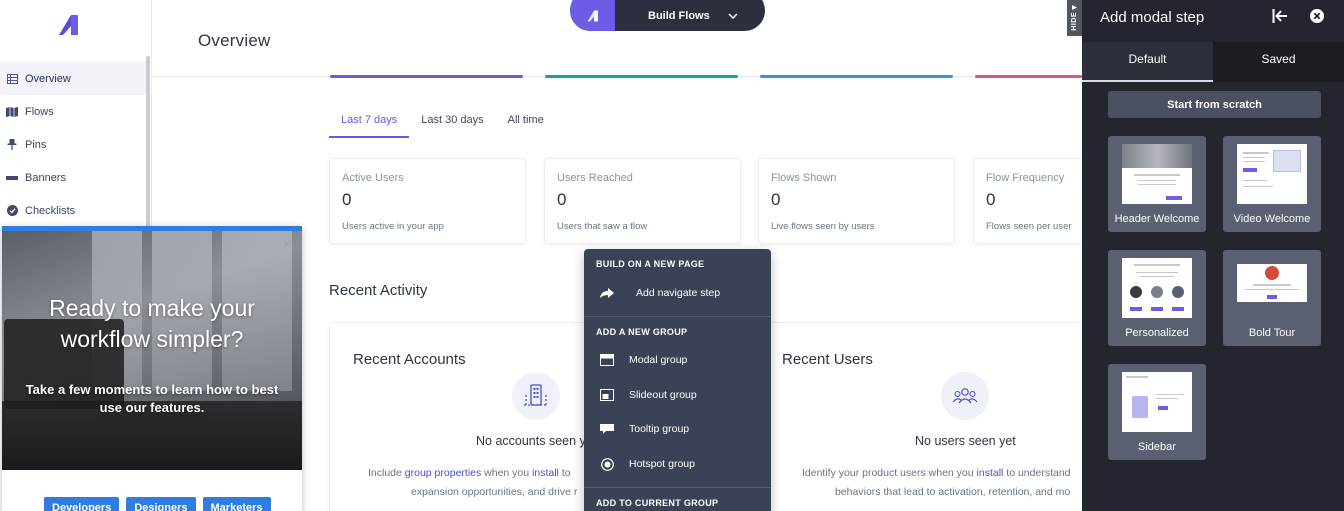  What do you see at coordinates (677, 360) in the screenshot?
I see `menu-item-modal-group: Modal group` at bounding box center [677, 360].